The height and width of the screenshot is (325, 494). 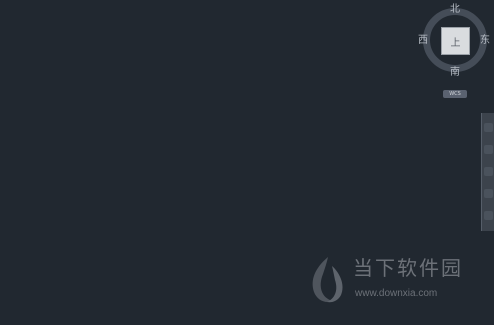 I want to click on compass-north-label: 北, so click(x=455, y=10).